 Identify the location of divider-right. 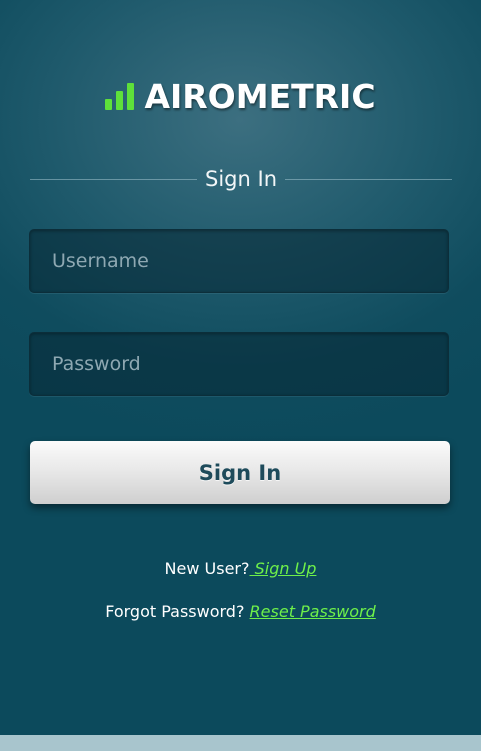
(369, 179).